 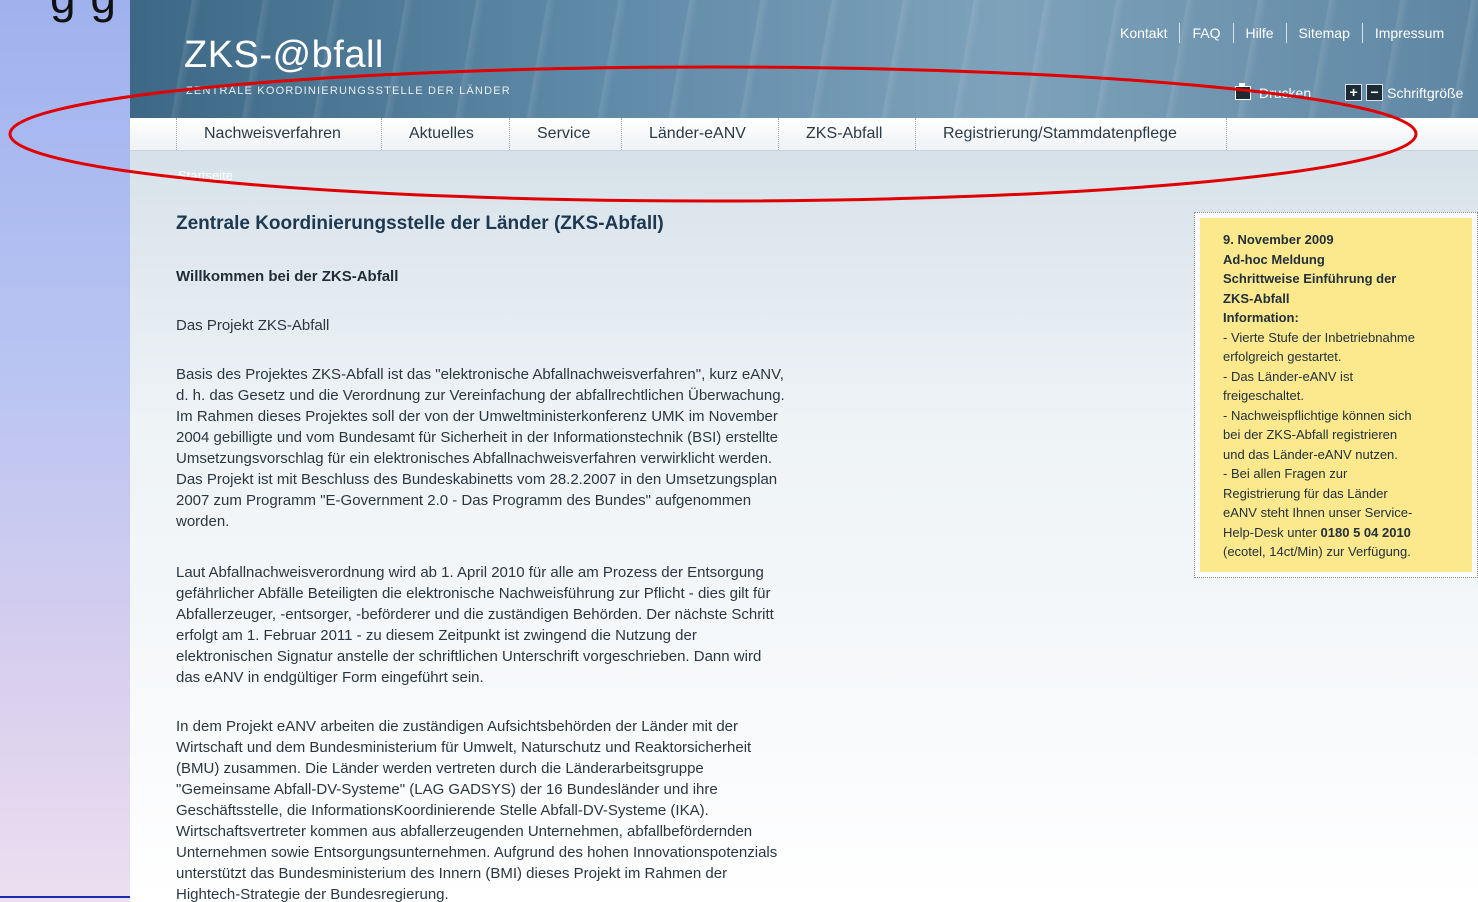 I want to click on link-hilfe: Hilfe, so click(x=1260, y=33).